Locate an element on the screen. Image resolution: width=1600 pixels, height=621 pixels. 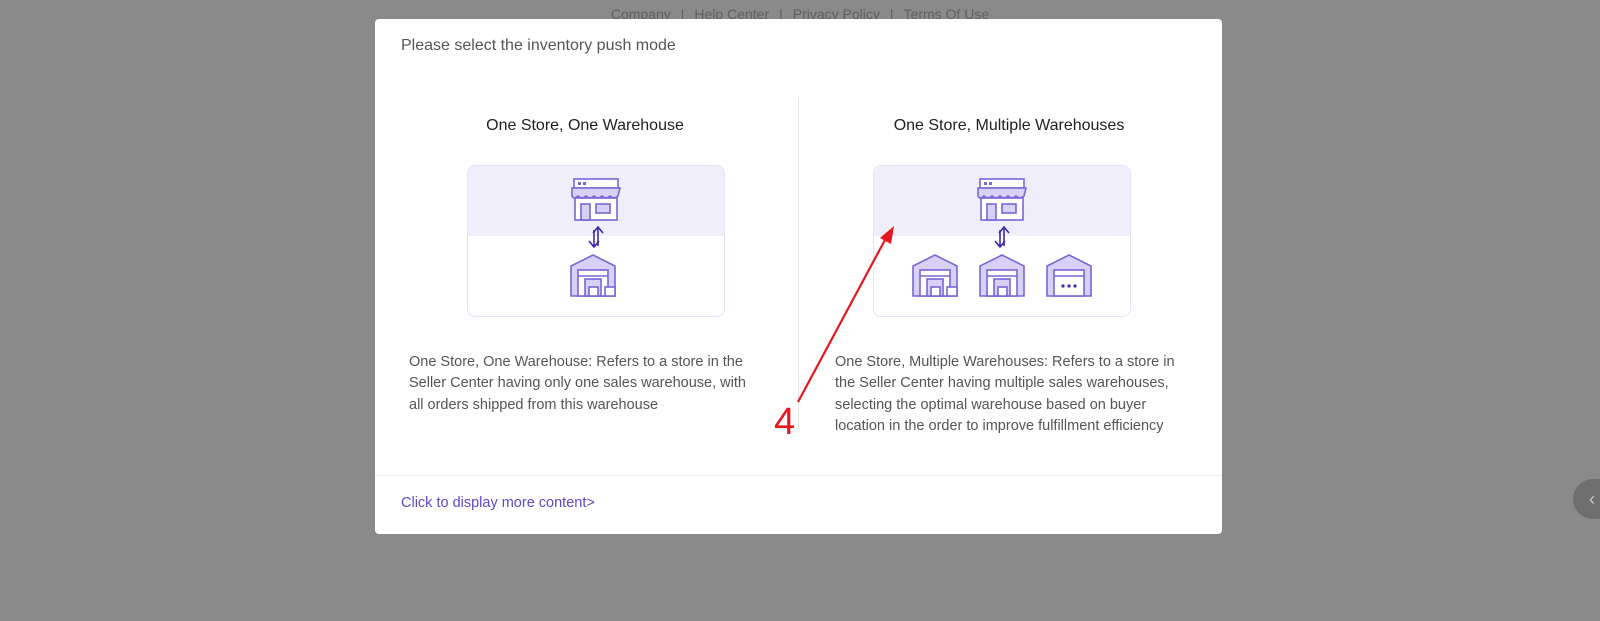
annotation-arrow is located at coordinates (845, 314).